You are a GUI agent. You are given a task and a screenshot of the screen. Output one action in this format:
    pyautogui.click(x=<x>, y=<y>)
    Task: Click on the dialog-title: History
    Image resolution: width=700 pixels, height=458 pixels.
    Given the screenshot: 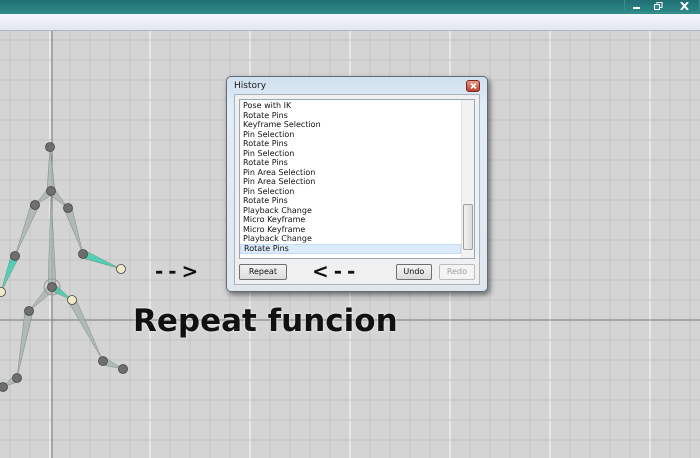 What is the action you would take?
    pyautogui.click(x=250, y=85)
    